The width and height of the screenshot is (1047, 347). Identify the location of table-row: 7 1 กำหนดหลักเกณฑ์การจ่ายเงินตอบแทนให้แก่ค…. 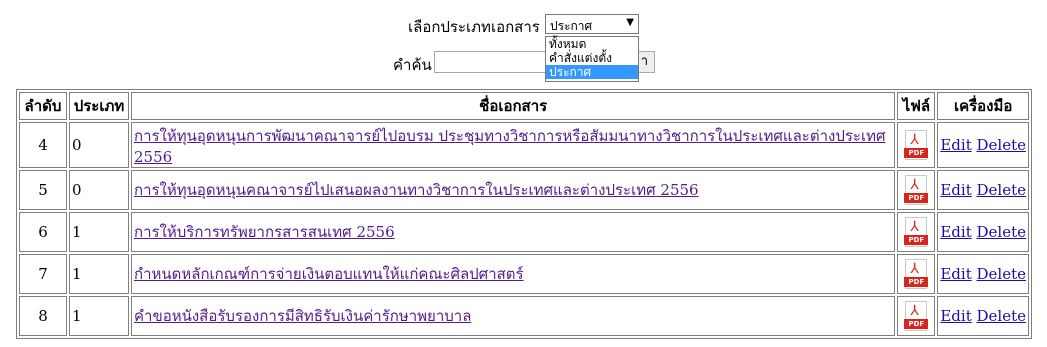
(524, 274).